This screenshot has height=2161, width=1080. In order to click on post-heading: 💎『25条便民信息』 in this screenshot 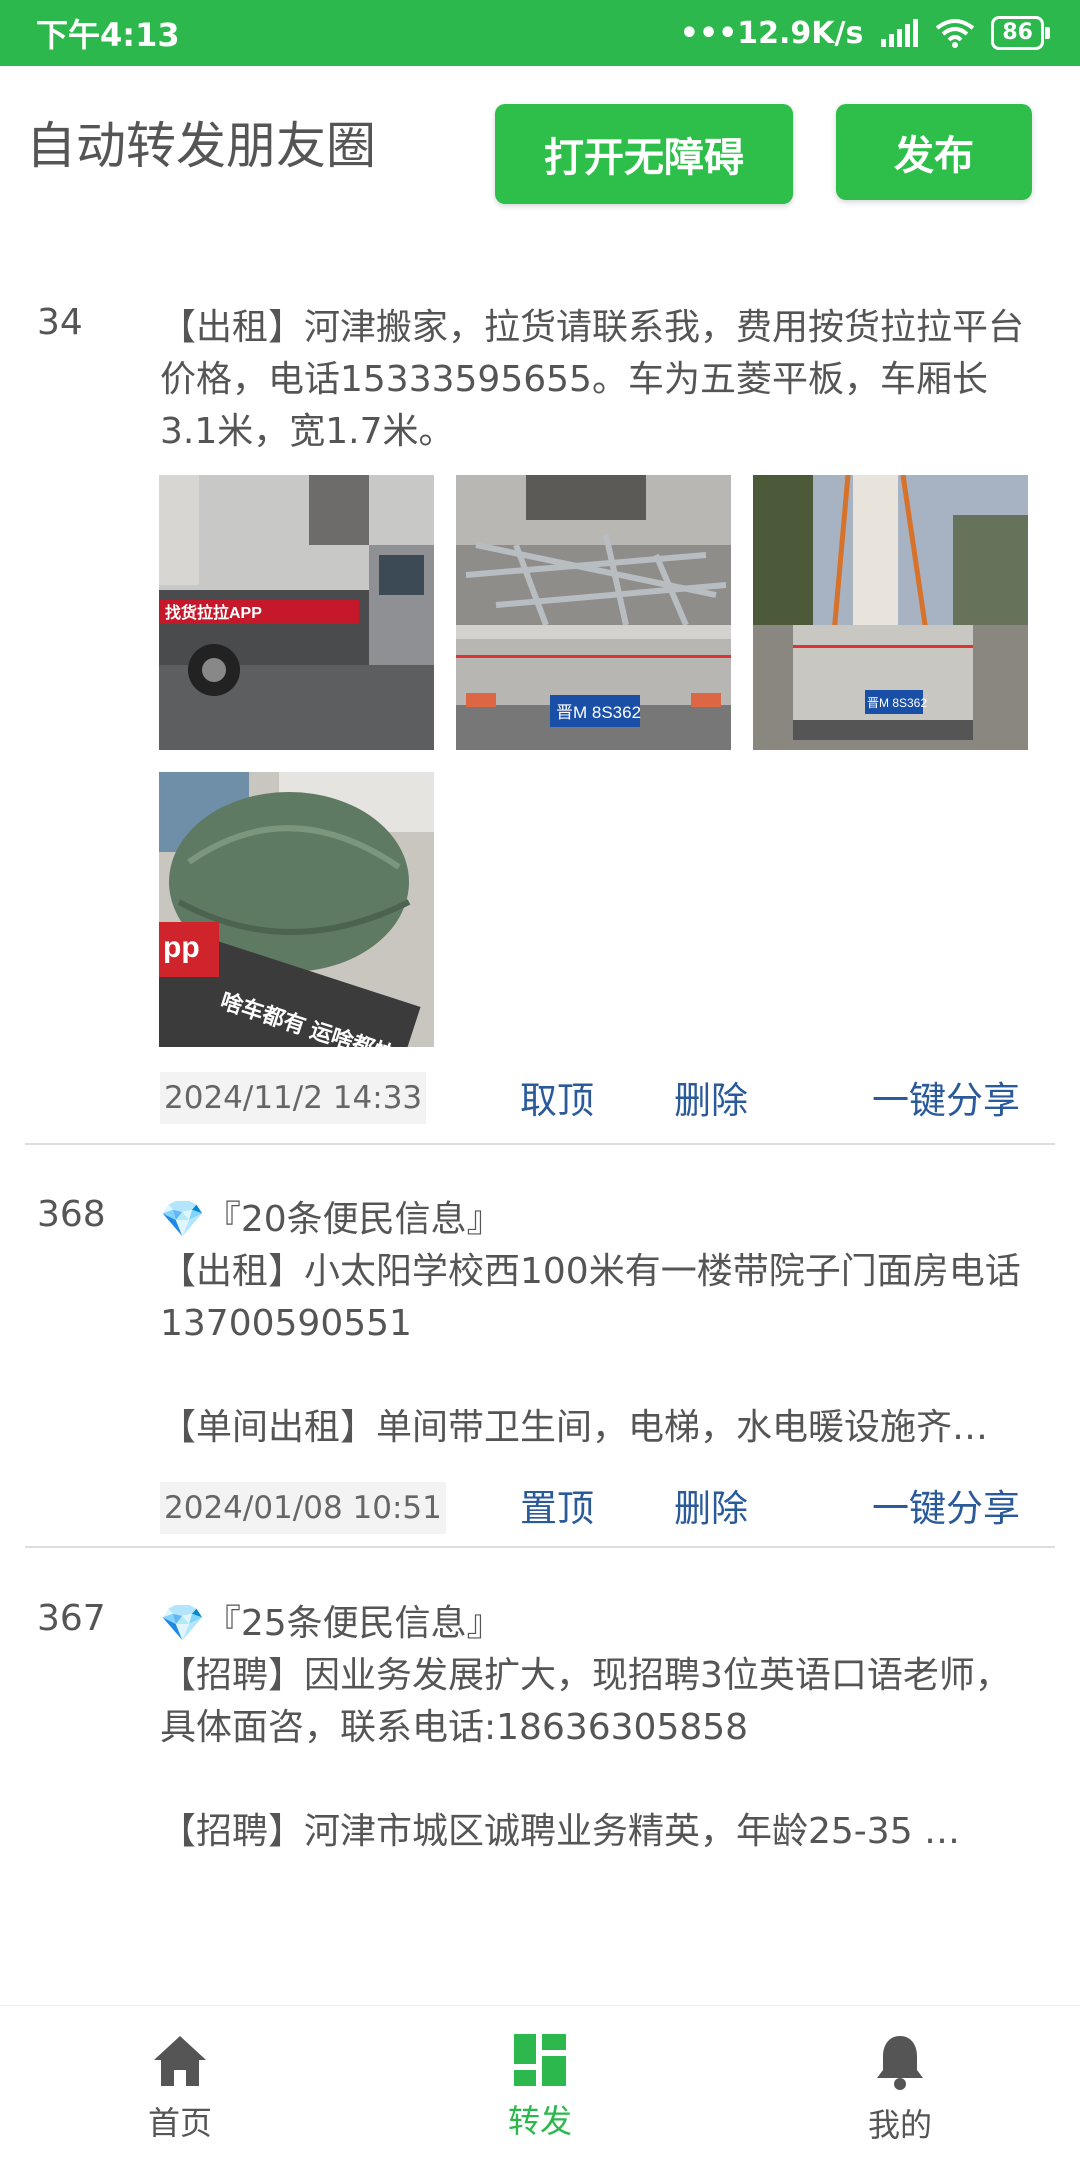, I will do `click(331, 1623)`.